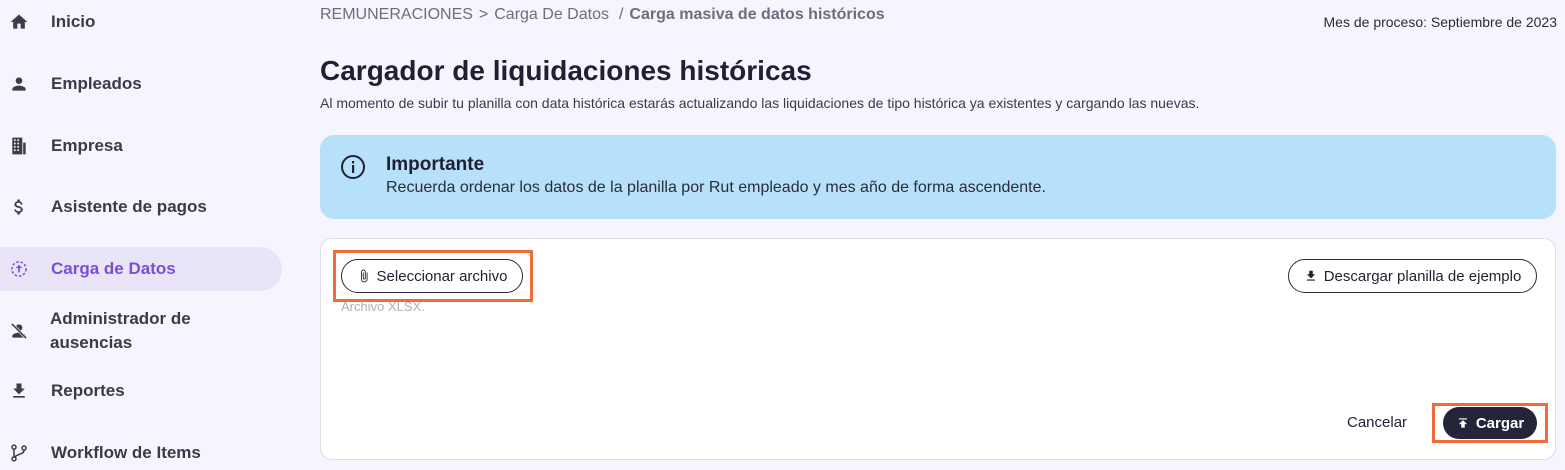  I want to click on sidebar-item-empleados: Empleados, so click(141, 84).